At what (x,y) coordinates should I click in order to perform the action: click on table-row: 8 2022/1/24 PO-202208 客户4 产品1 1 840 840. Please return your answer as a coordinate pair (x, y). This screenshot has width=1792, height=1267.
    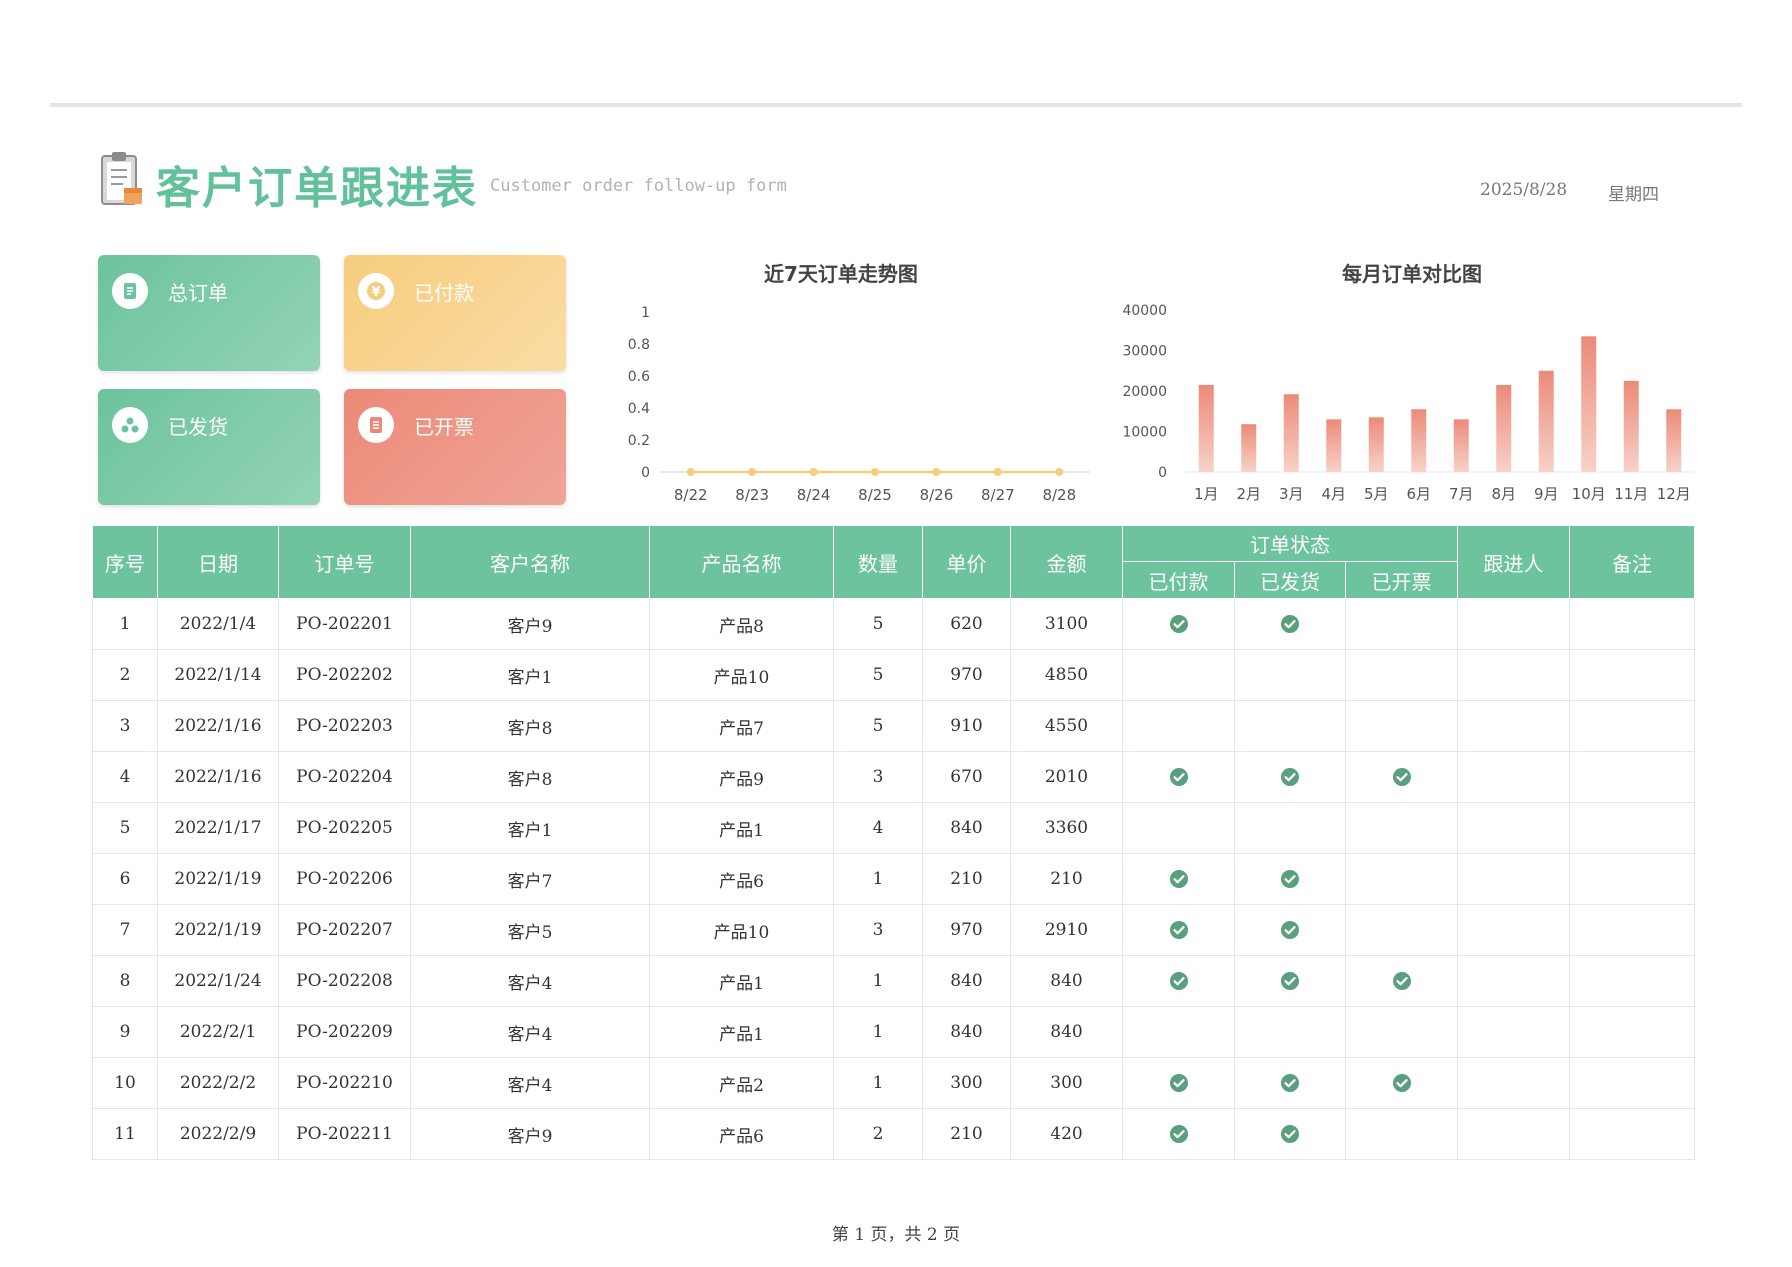
    Looking at the image, I should click on (893, 981).